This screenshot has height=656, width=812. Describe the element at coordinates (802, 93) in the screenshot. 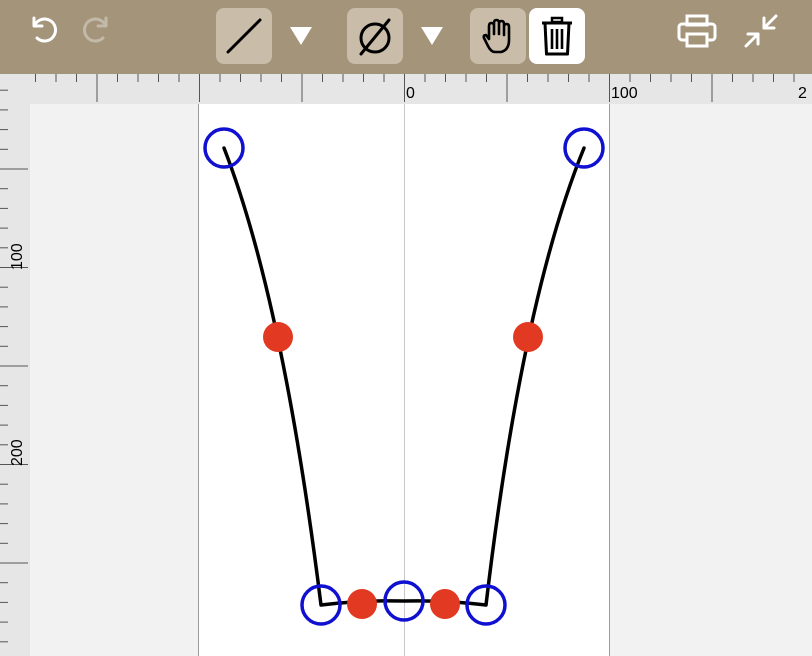

I see `ruler-label-200: 2` at that location.